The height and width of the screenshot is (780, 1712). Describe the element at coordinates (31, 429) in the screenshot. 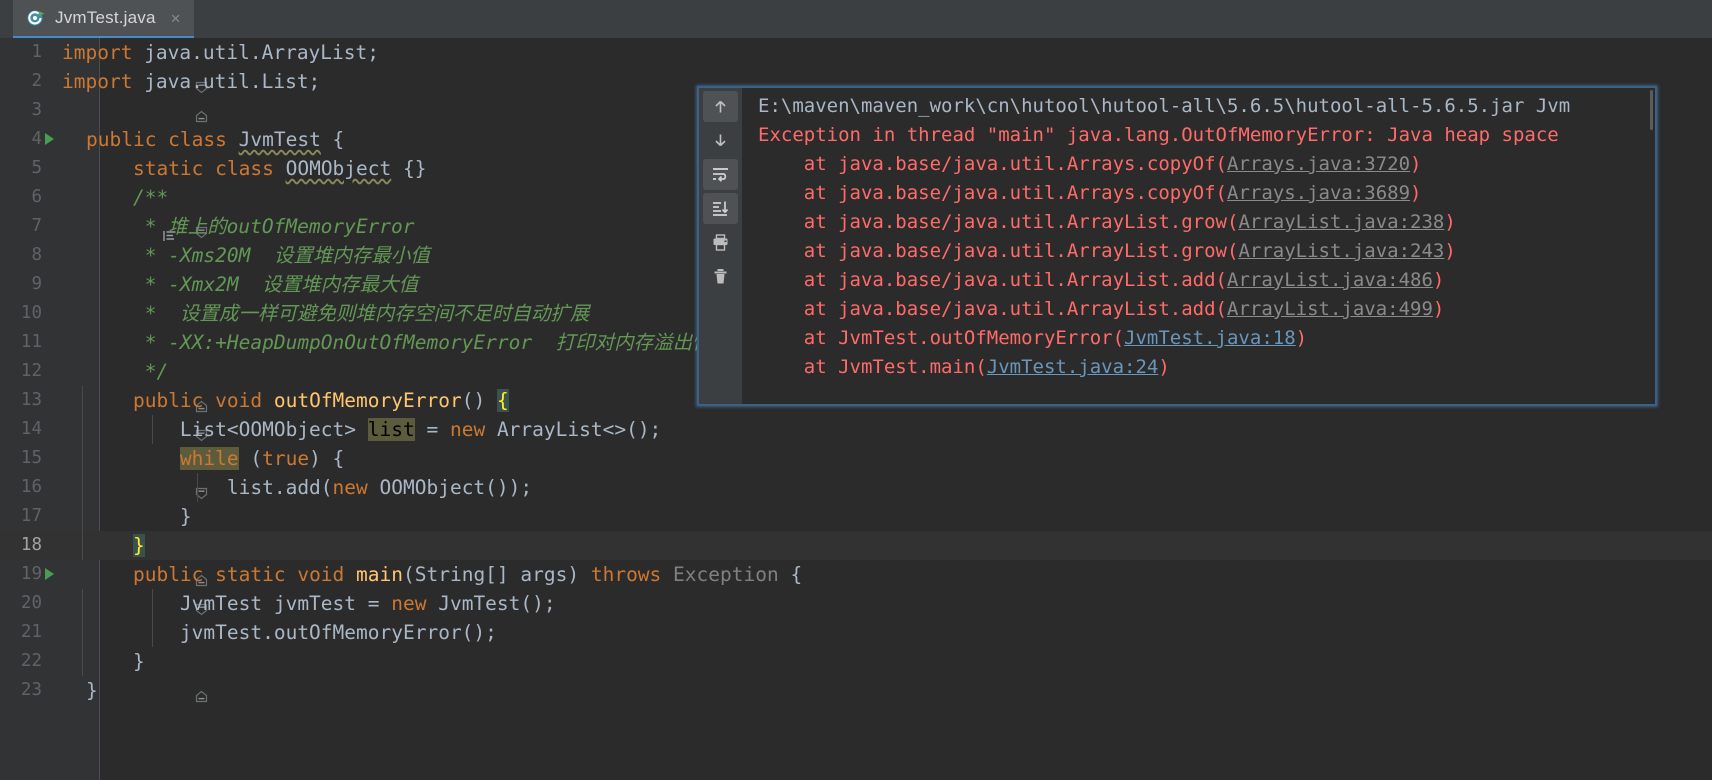

I see `line-number: 14` at that location.